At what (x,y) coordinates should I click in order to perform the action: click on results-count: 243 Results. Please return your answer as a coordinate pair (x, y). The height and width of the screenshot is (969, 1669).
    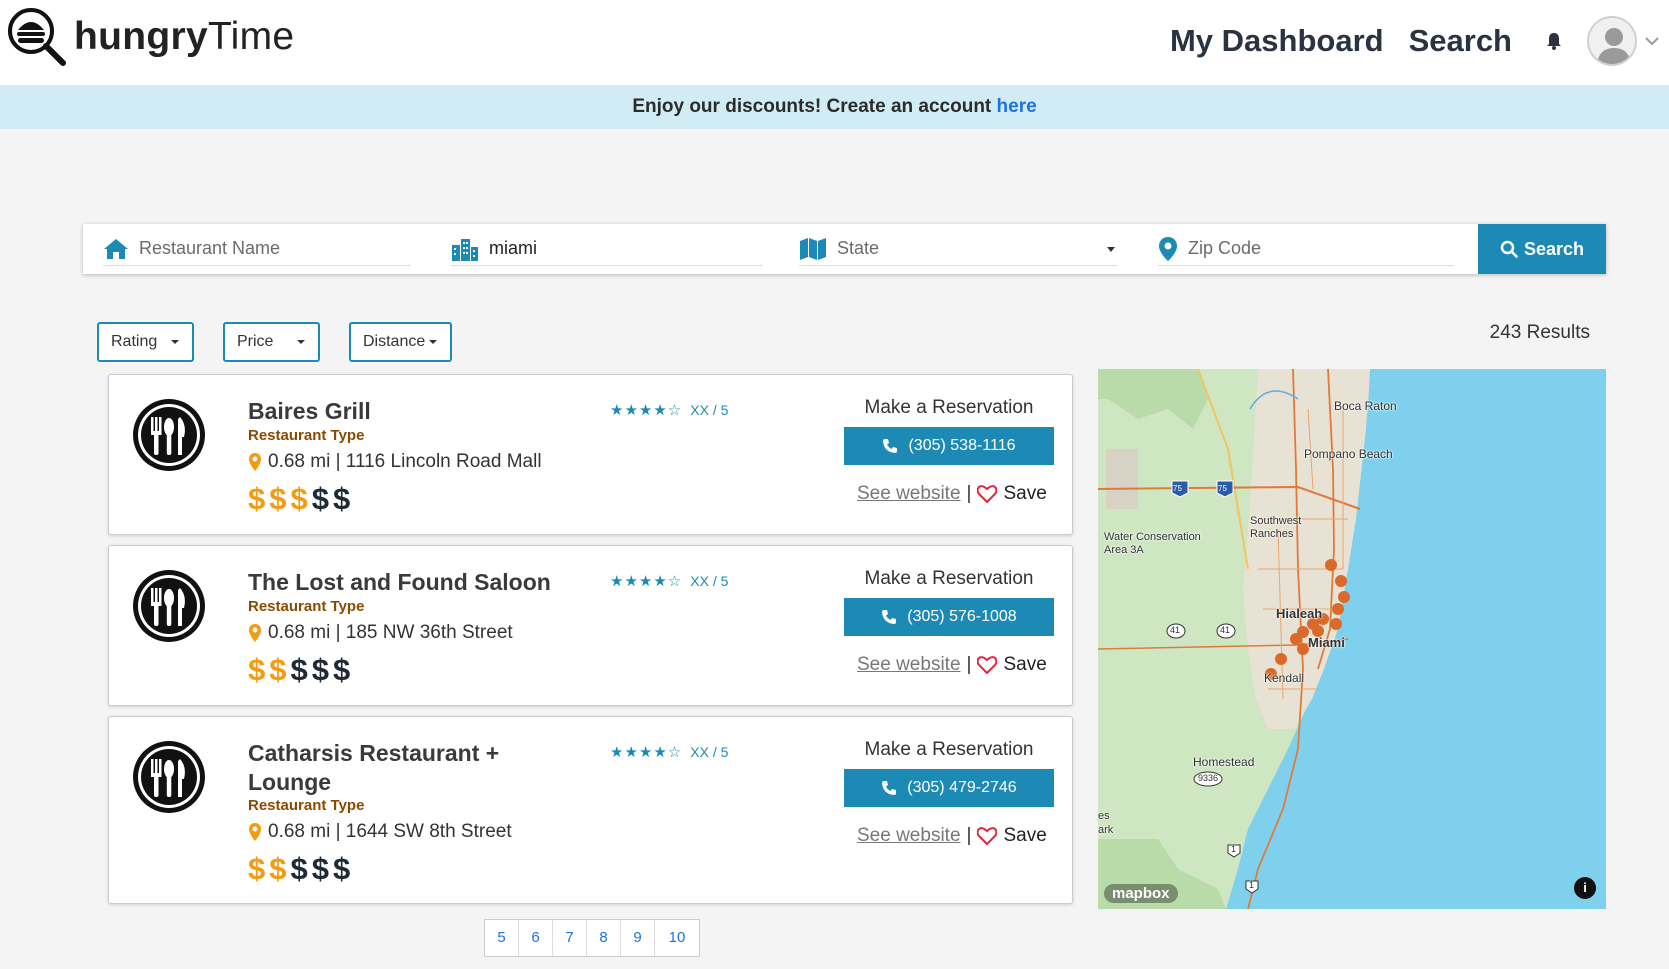
    Looking at the image, I should click on (1539, 332).